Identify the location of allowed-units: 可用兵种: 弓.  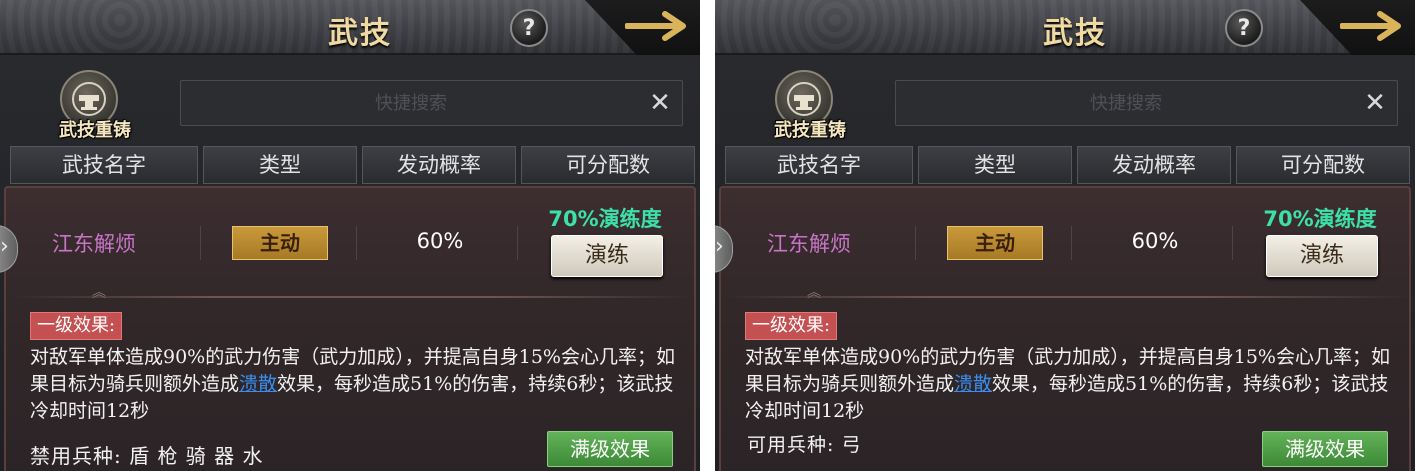
(804, 445).